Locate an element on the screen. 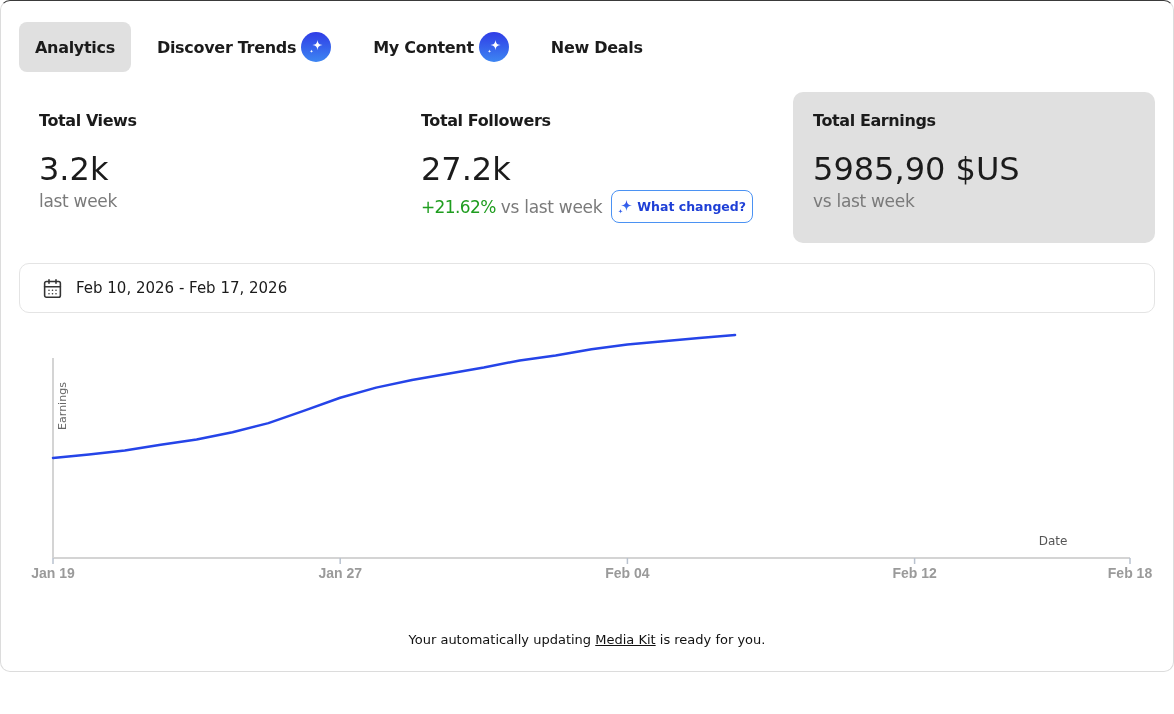  stat-value: 3.2k is located at coordinates (74, 169).